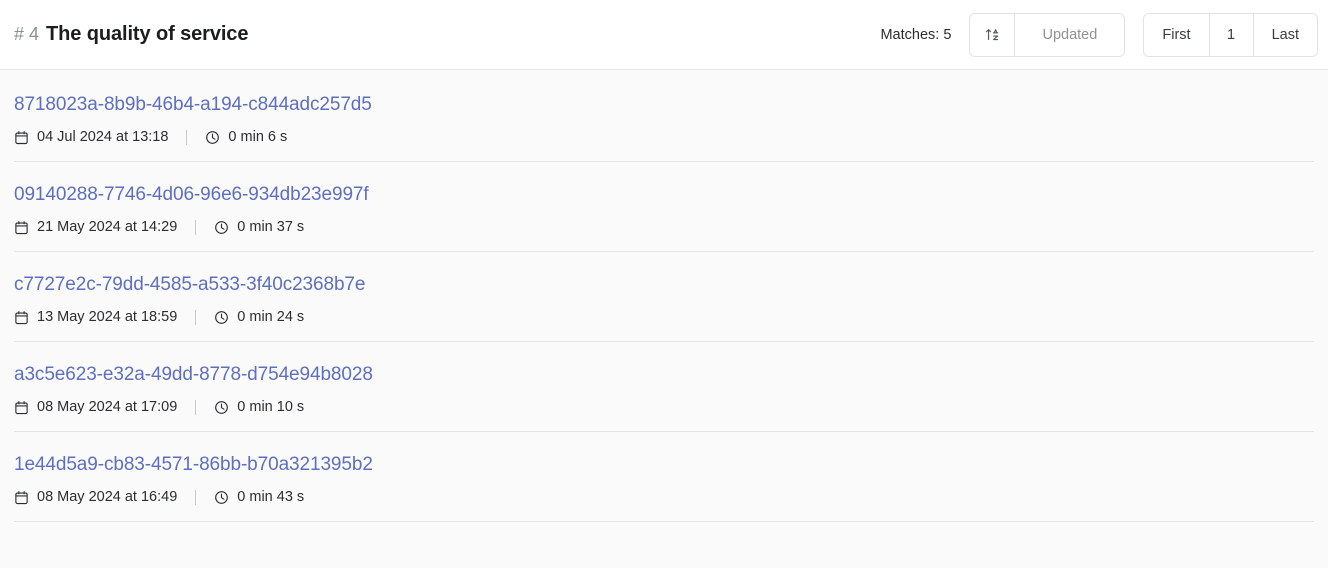 The image size is (1328, 568). I want to click on result-id-link: 09140288-7746-4d06-96e6-934db23e997f, so click(191, 195).